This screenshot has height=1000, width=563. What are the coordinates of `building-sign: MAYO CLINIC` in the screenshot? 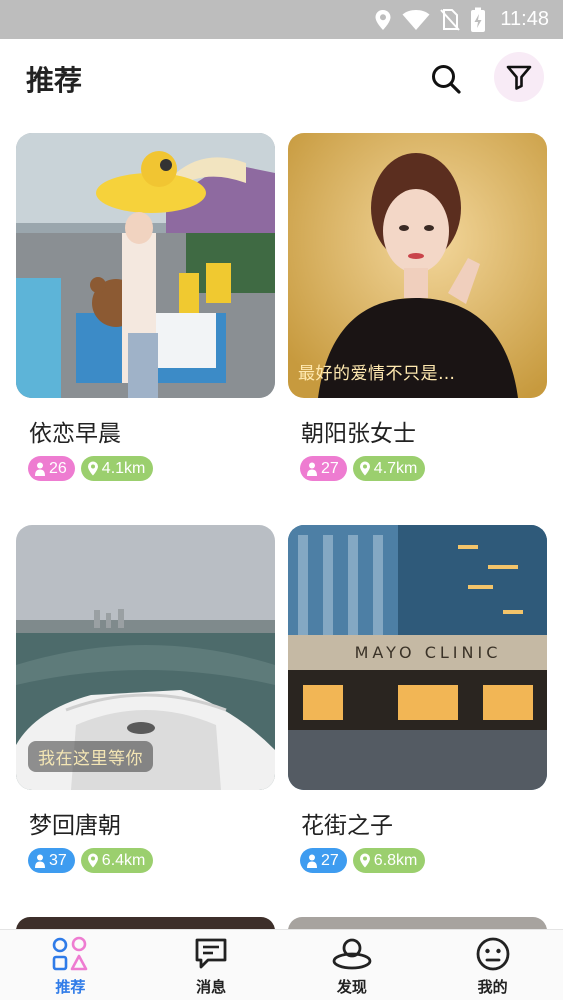 It's located at (428, 652).